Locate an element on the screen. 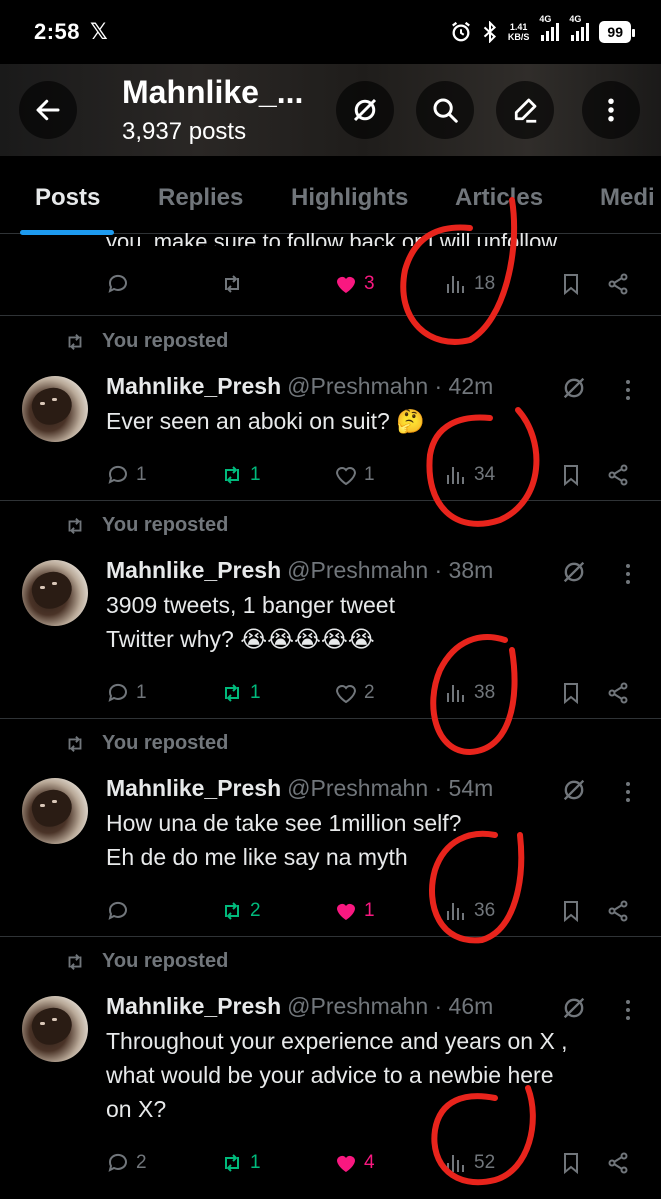 Image resolution: width=661 pixels, height=1199 pixels. share-icon is located at coordinates (618, 693).